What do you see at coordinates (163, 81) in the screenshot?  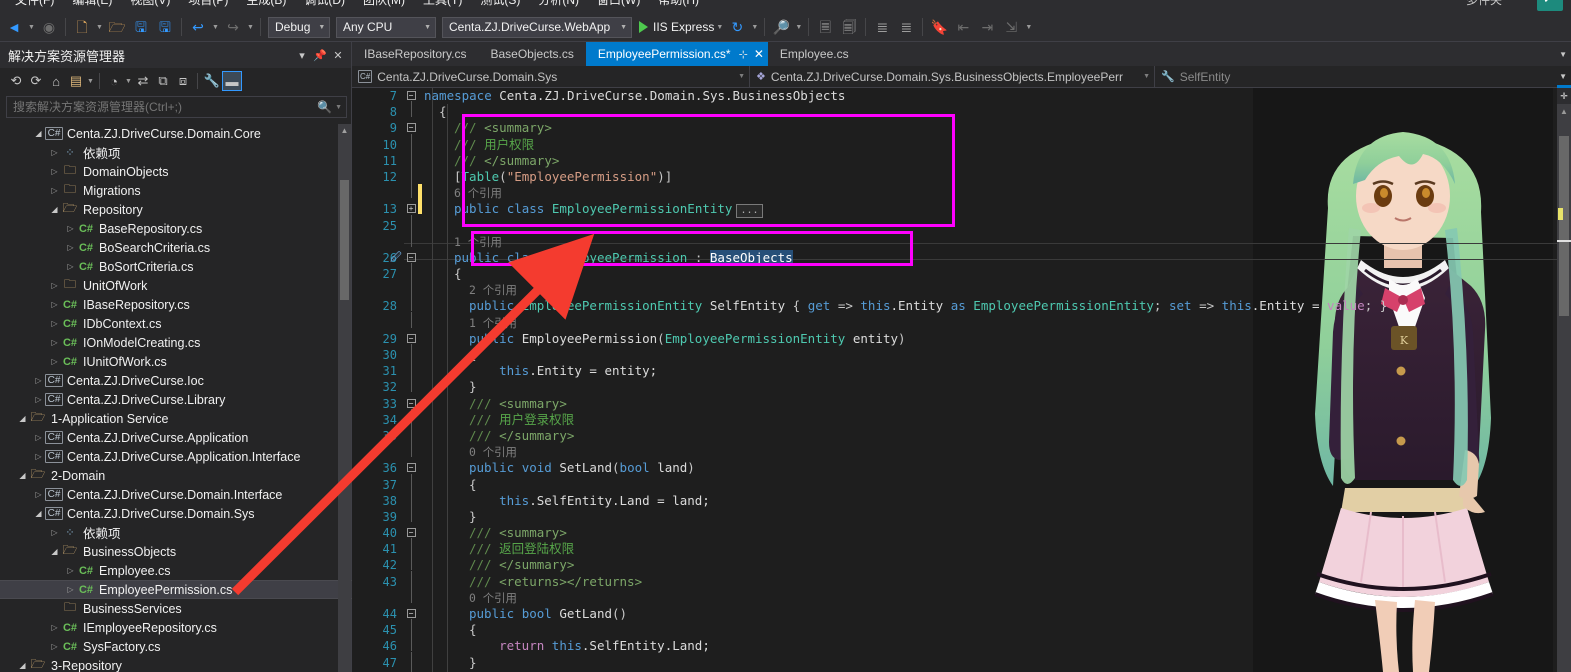 I see `refresh-icon: ⧉` at bounding box center [163, 81].